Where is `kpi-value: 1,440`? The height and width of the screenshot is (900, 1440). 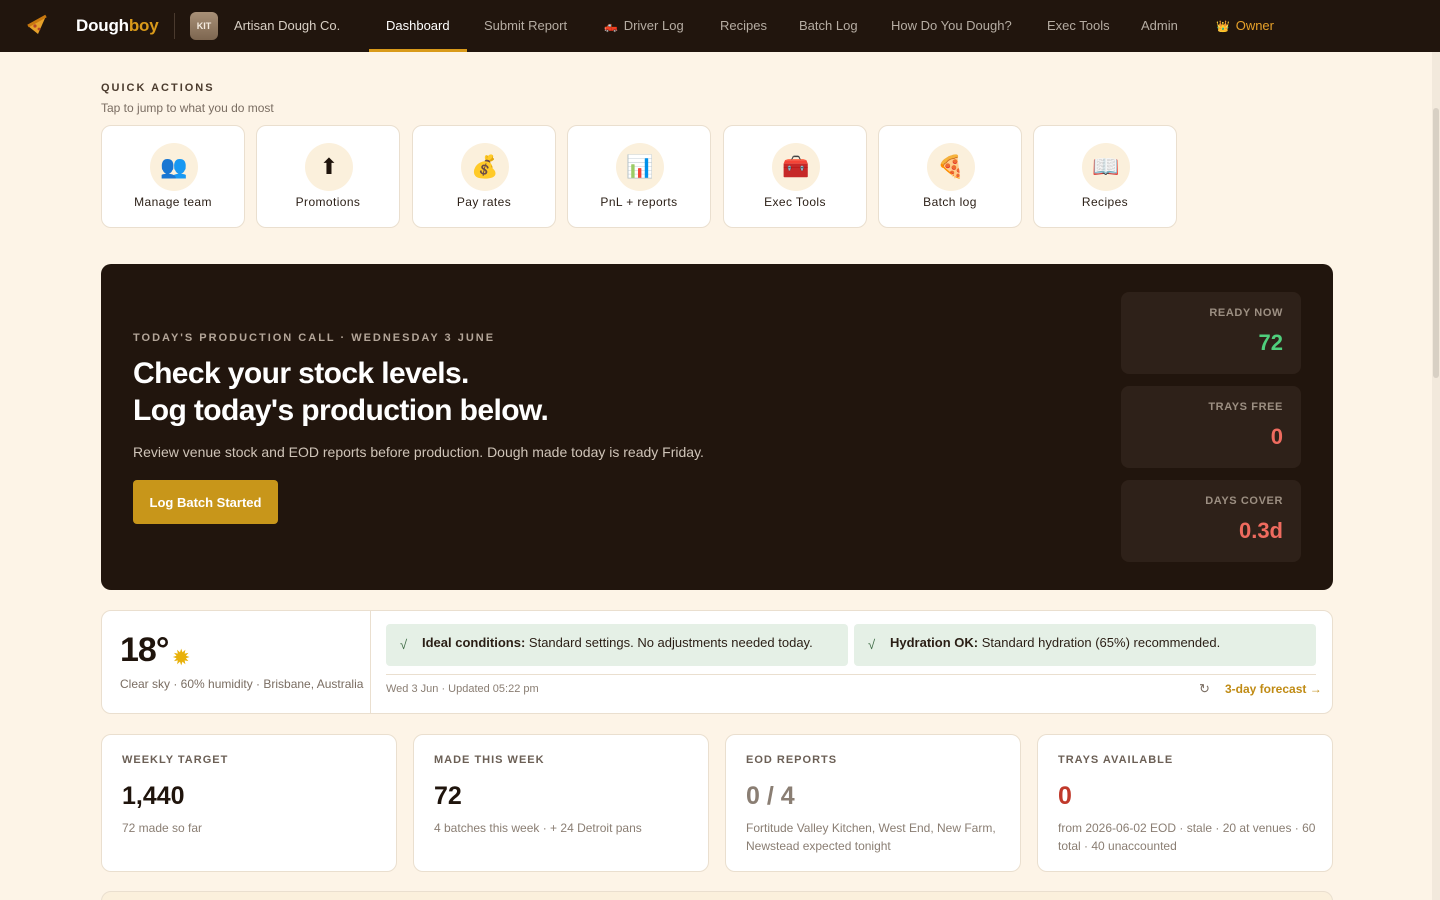 kpi-value: 1,440 is located at coordinates (153, 796).